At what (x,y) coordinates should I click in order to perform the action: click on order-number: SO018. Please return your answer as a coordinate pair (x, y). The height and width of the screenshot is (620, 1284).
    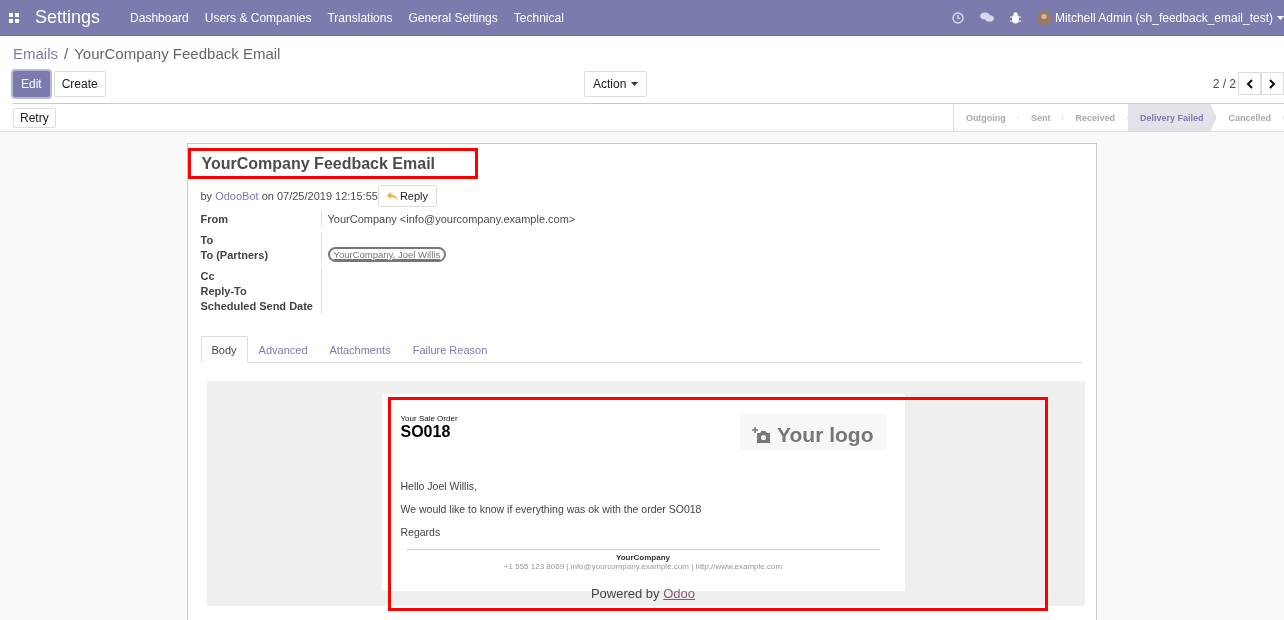
    Looking at the image, I should click on (426, 432).